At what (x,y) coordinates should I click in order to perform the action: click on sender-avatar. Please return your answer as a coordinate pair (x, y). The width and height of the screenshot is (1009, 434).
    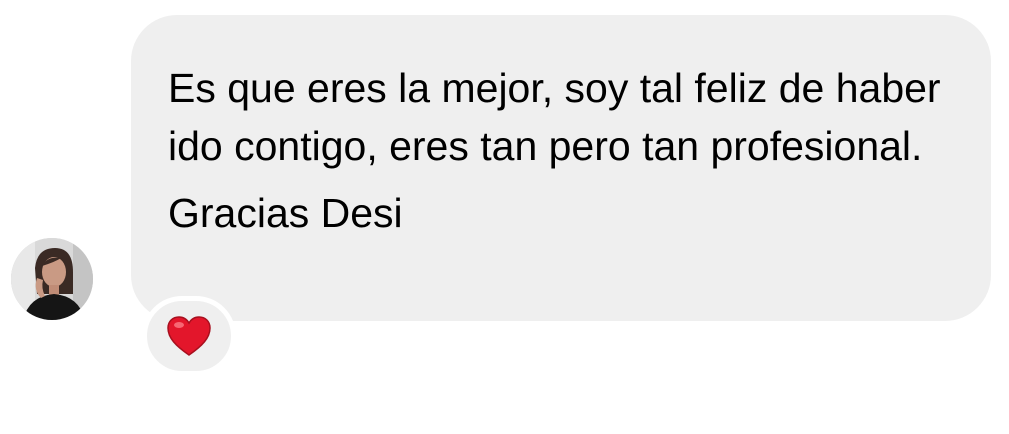
    Looking at the image, I should click on (52, 279).